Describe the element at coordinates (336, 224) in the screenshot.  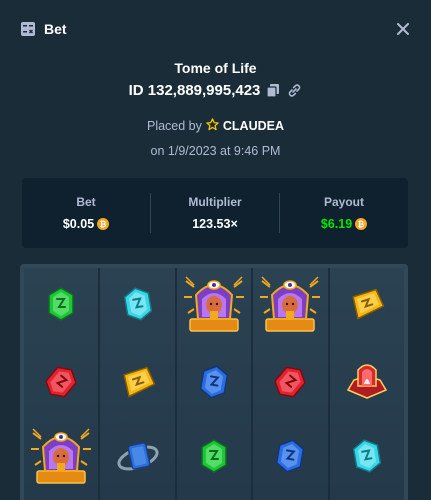
I see `payout-value: $6.19` at that location.